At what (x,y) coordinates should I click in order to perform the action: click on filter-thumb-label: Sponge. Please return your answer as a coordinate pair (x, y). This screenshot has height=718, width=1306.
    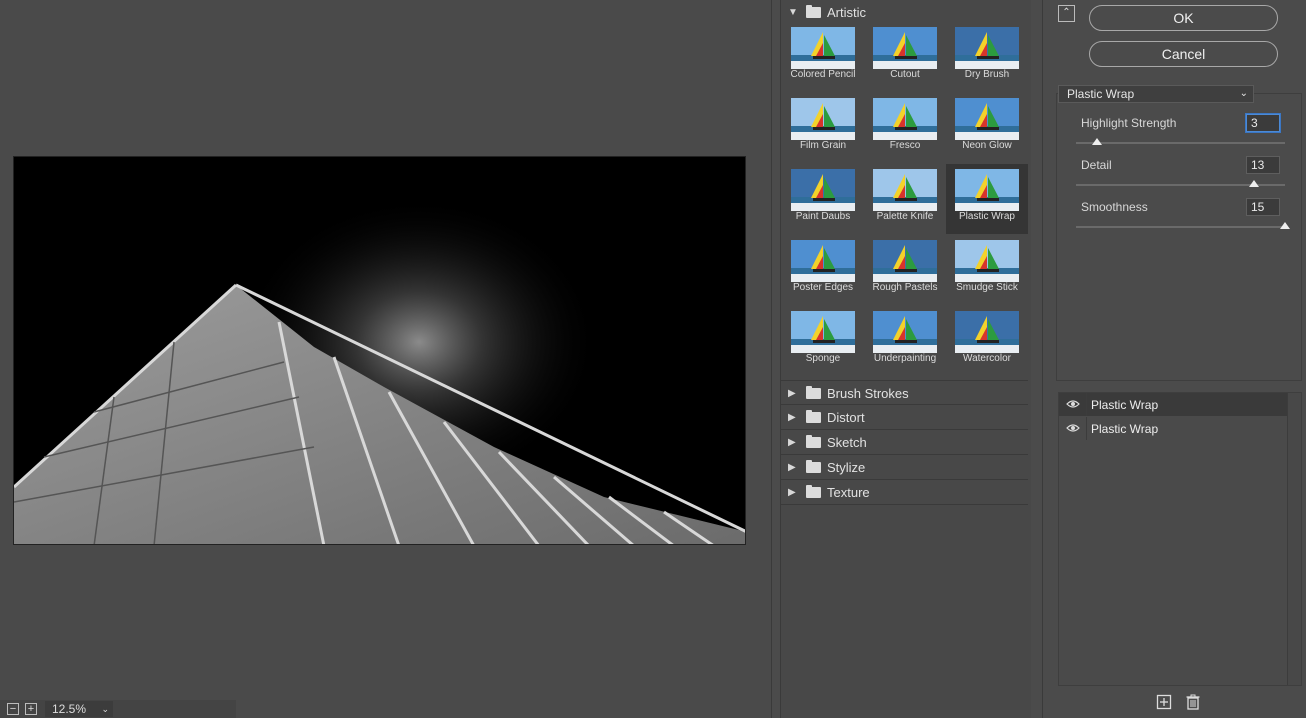
    Looking at the image, I should click on (823, 358).